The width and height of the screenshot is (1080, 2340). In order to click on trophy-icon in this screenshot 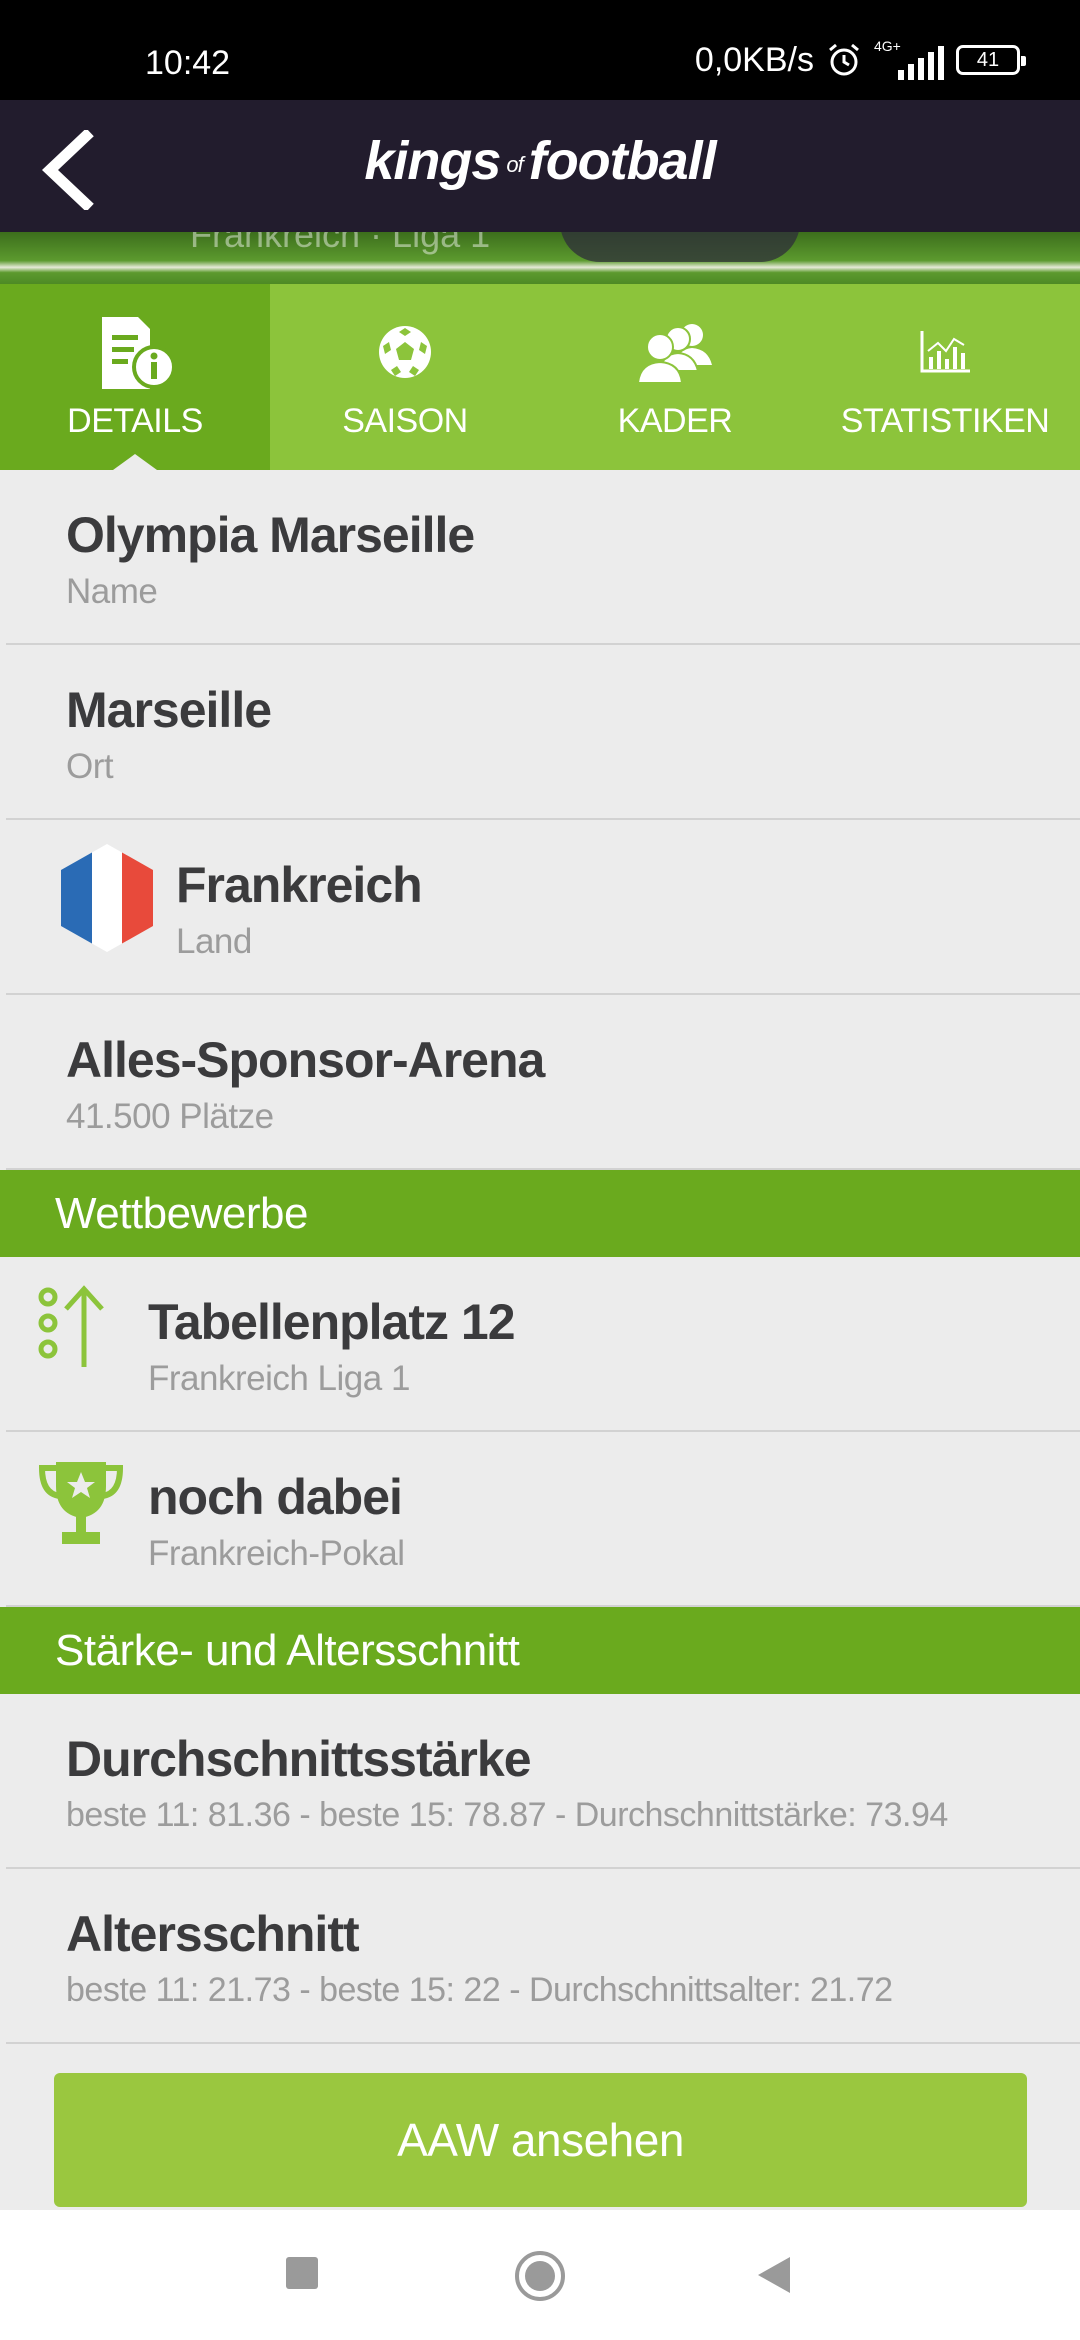, I will do `click(81, 1503)`.